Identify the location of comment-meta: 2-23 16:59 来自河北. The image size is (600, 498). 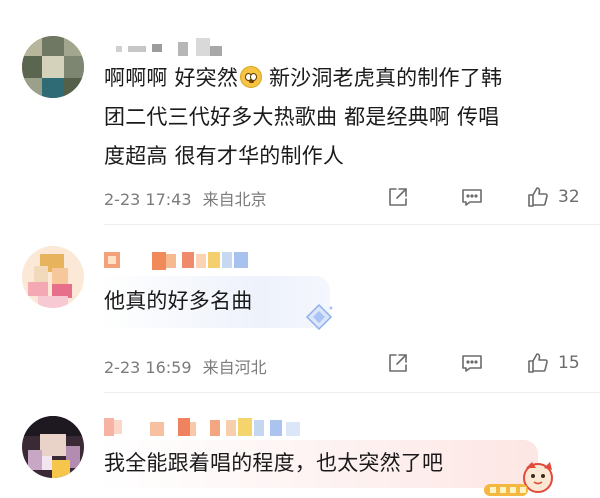
(188, 366).